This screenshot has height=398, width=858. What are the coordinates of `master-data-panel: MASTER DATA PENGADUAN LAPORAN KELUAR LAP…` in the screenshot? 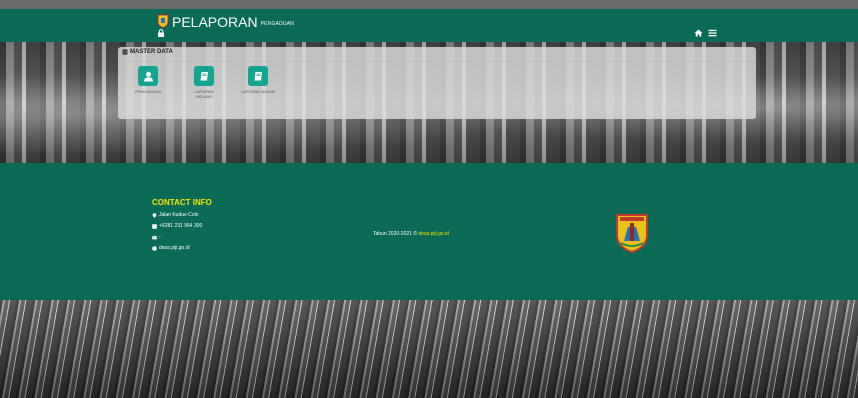 It's located at (437, 83).